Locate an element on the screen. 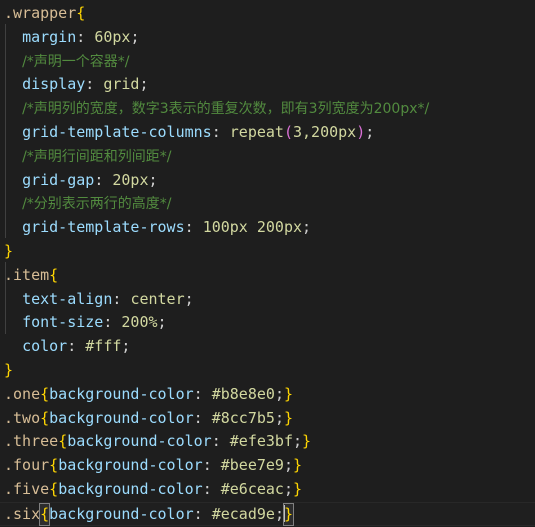  code-line-7: /*声明行间距和列间距*/ is located at coordinates (267, 157).